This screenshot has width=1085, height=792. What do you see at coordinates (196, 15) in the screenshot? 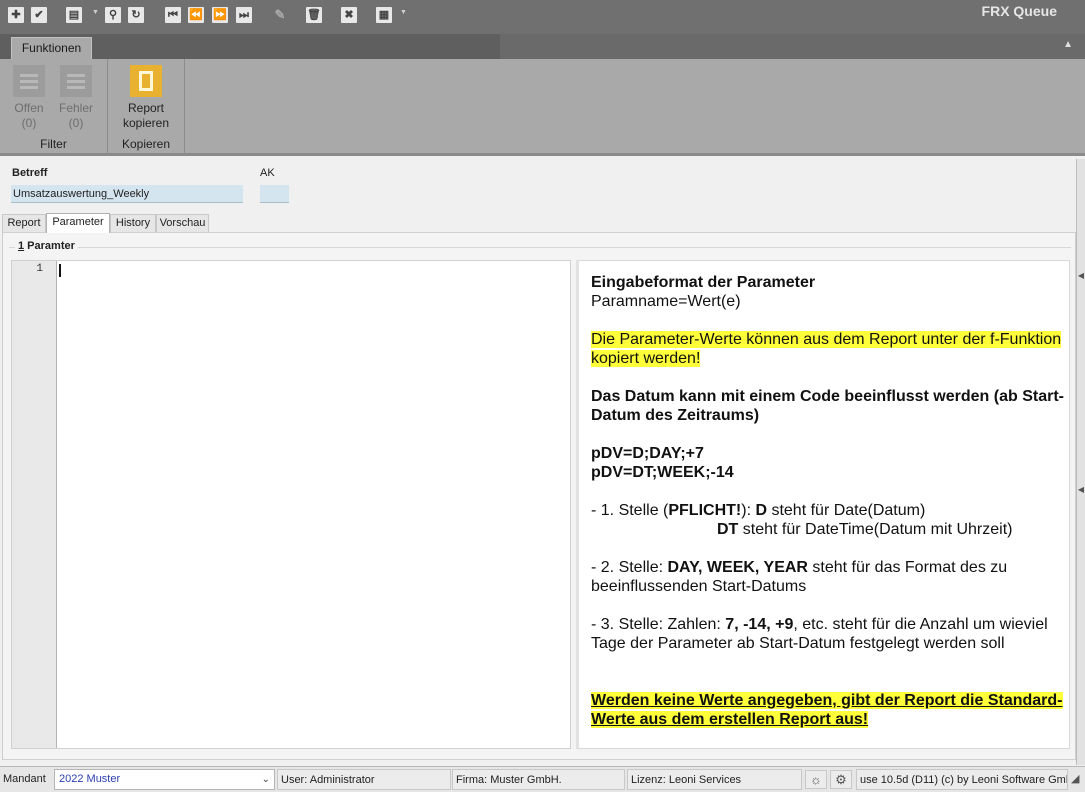
I see `prev-record-icon: ⏪` at bounding box center [196, 15].